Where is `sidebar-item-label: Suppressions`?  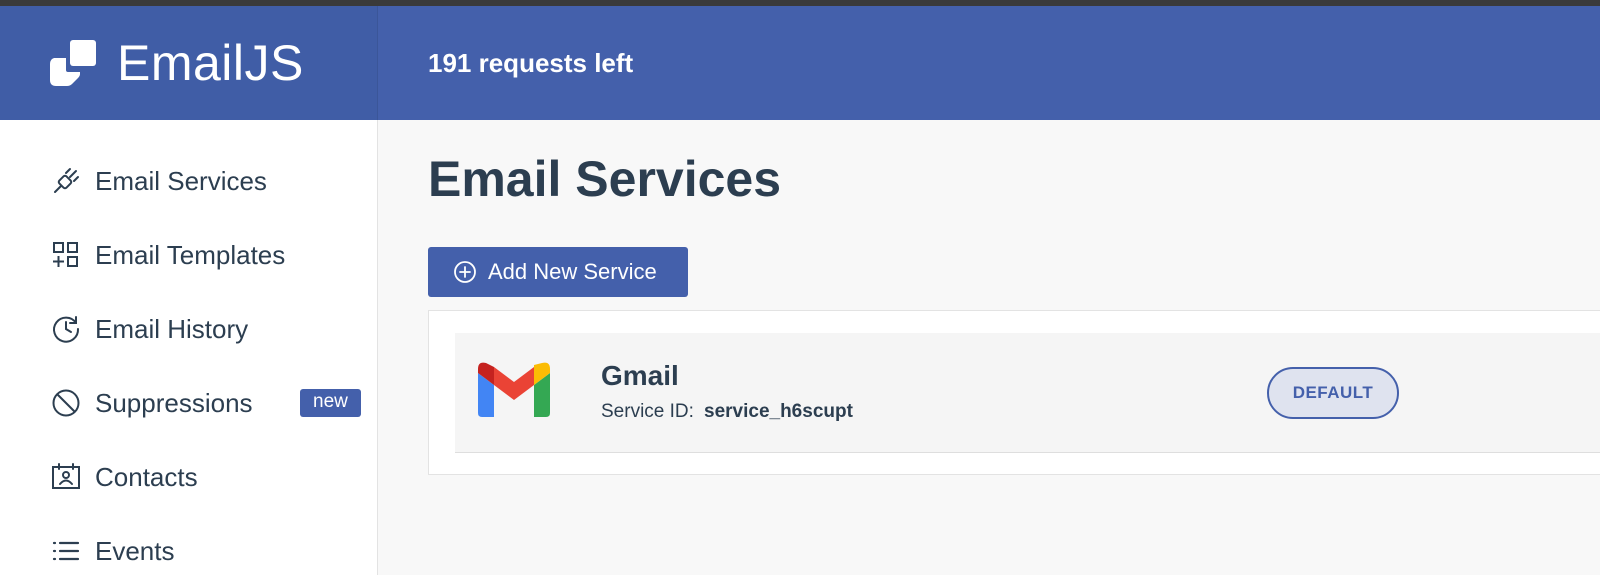
sidebar-item-label: Suppressions is located at coordinates (174, 402).